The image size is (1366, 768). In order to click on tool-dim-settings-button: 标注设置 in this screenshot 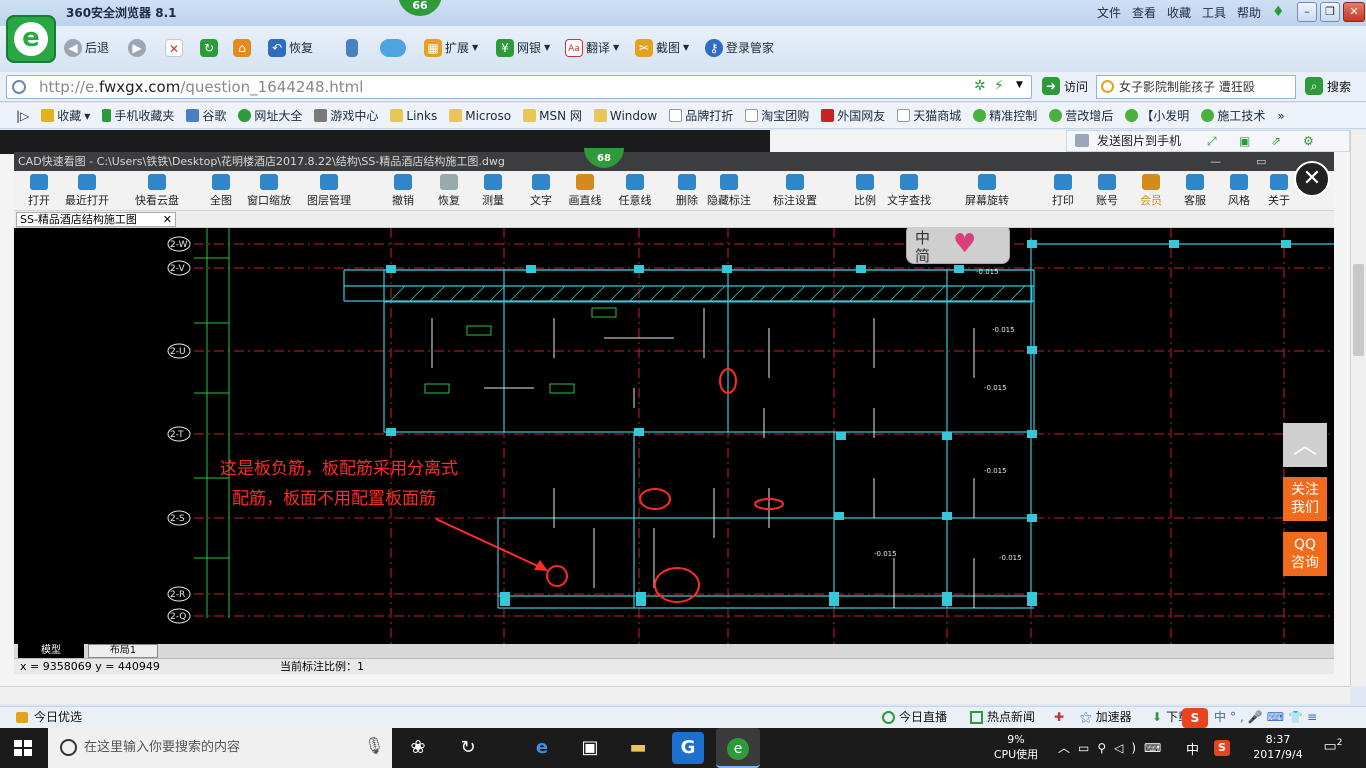, I will do `click(795, 191)`.